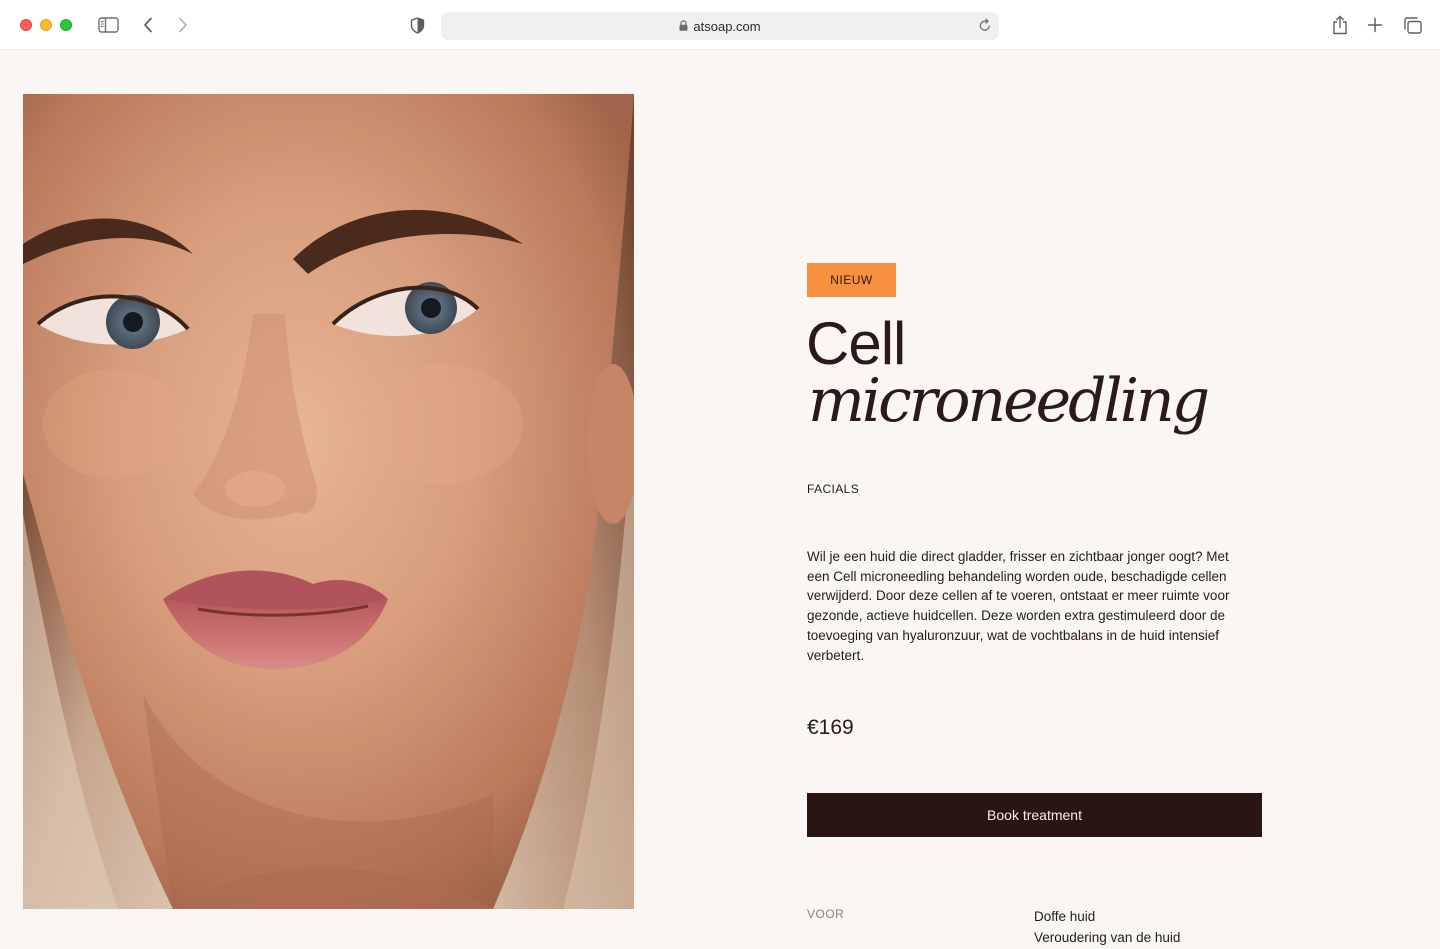  I want to click on category-label: FACIALS, so click(833, 489).